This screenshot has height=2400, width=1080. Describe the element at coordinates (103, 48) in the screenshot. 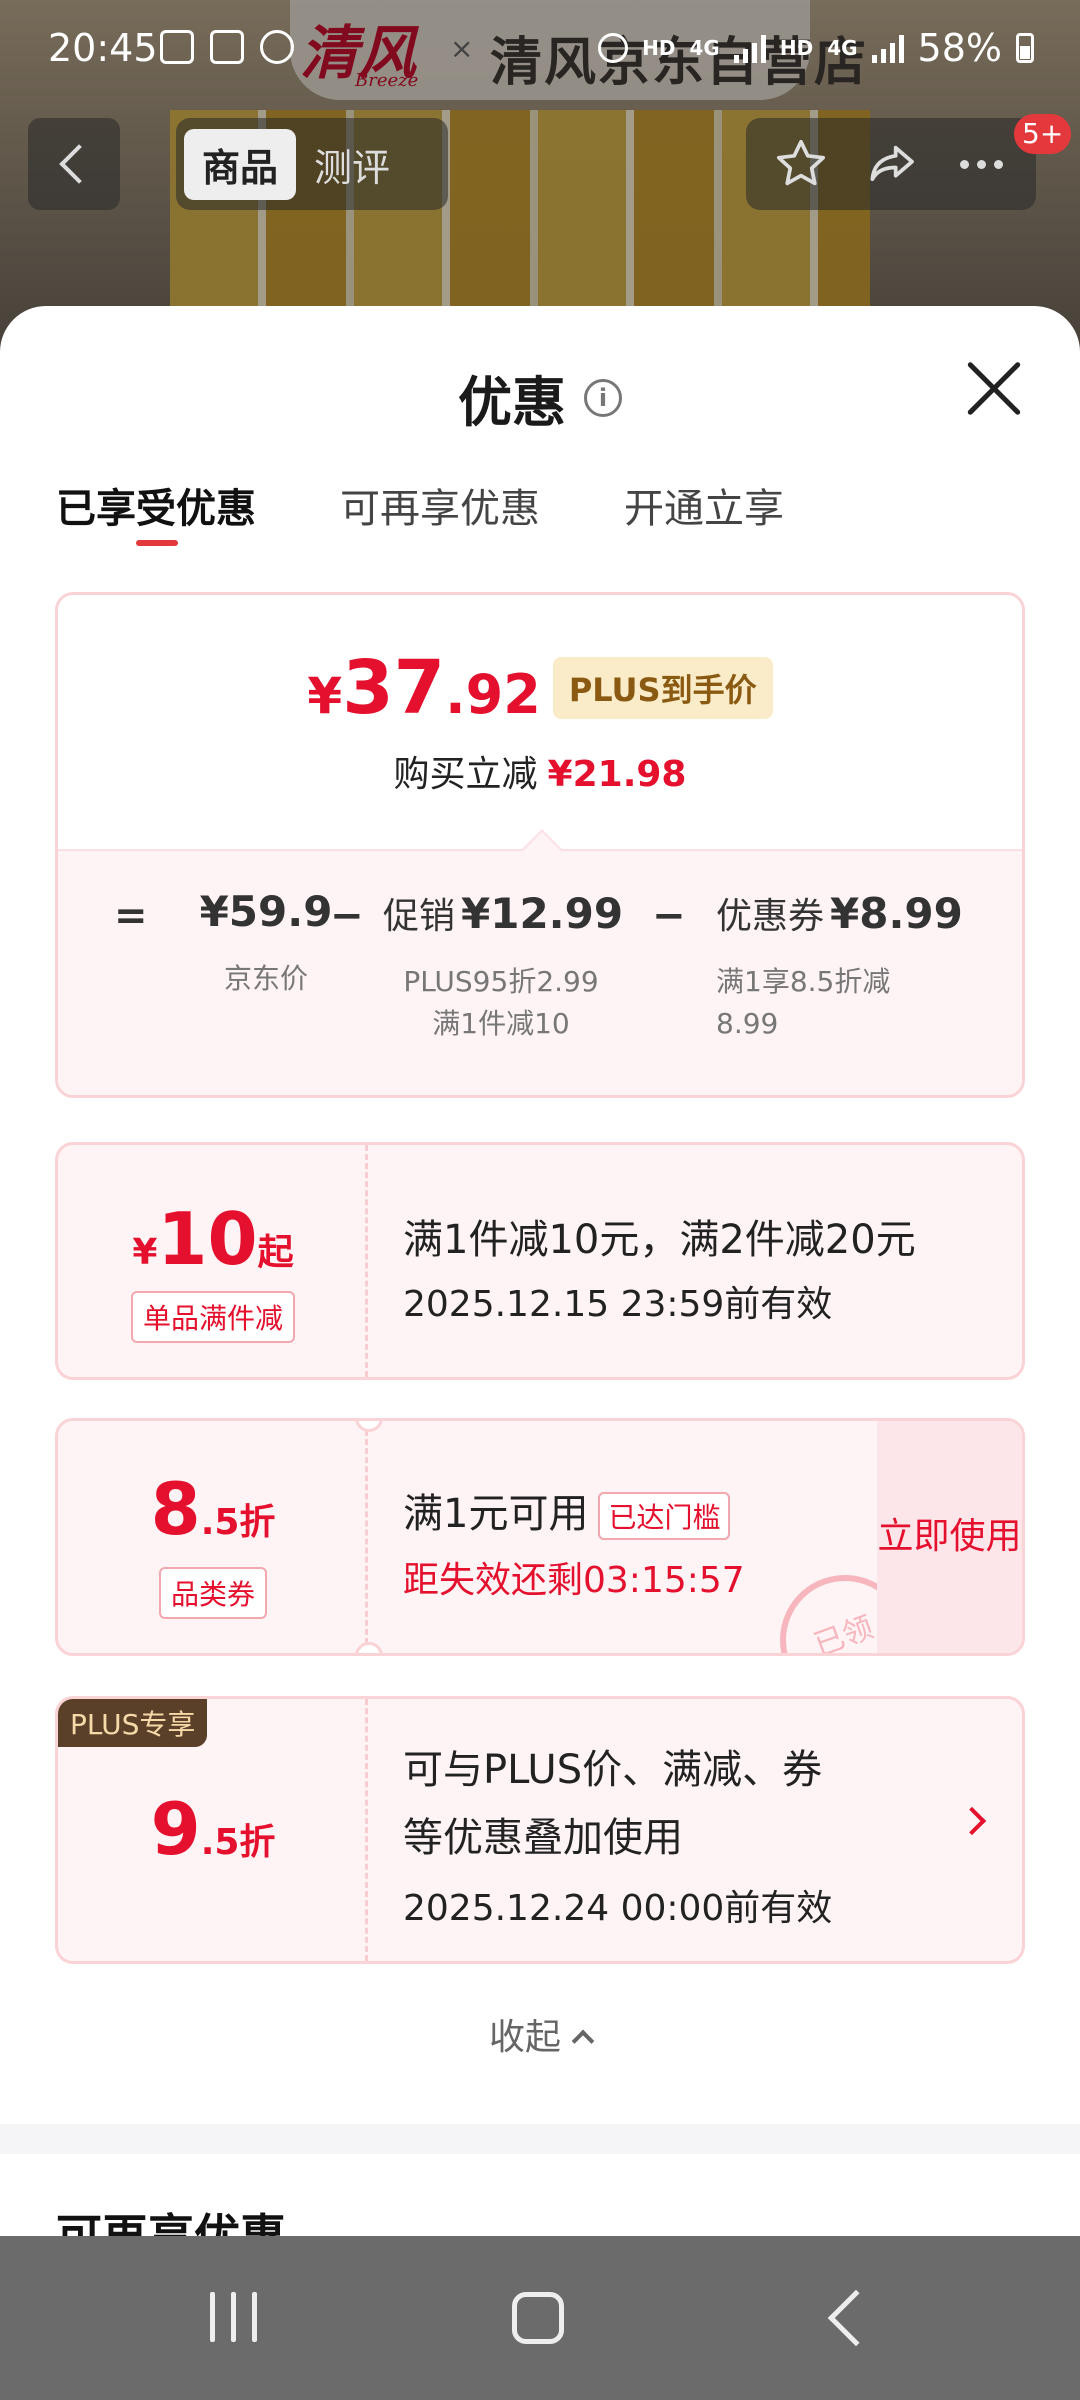

I see `status-time: 20:45` at that location.